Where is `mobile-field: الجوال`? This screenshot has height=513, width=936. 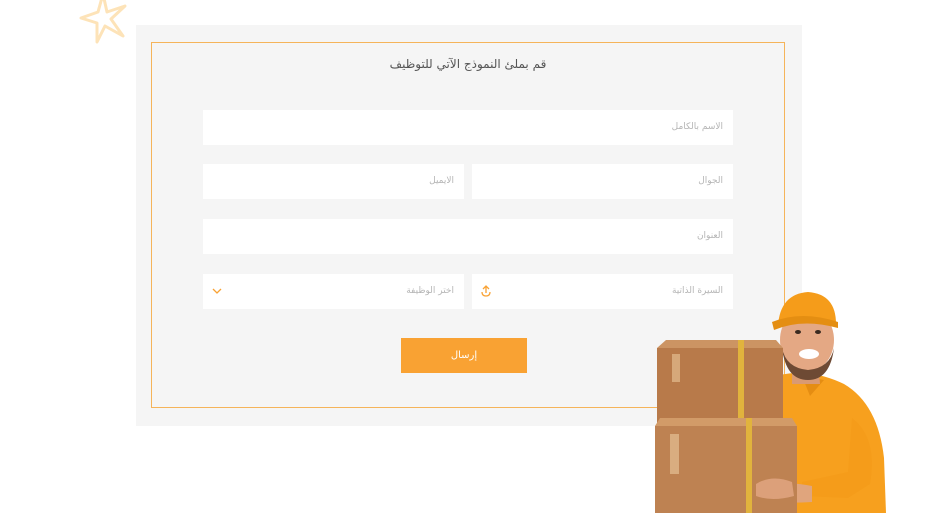 mobile-field: الجوال is located at coordinates (602, 181).